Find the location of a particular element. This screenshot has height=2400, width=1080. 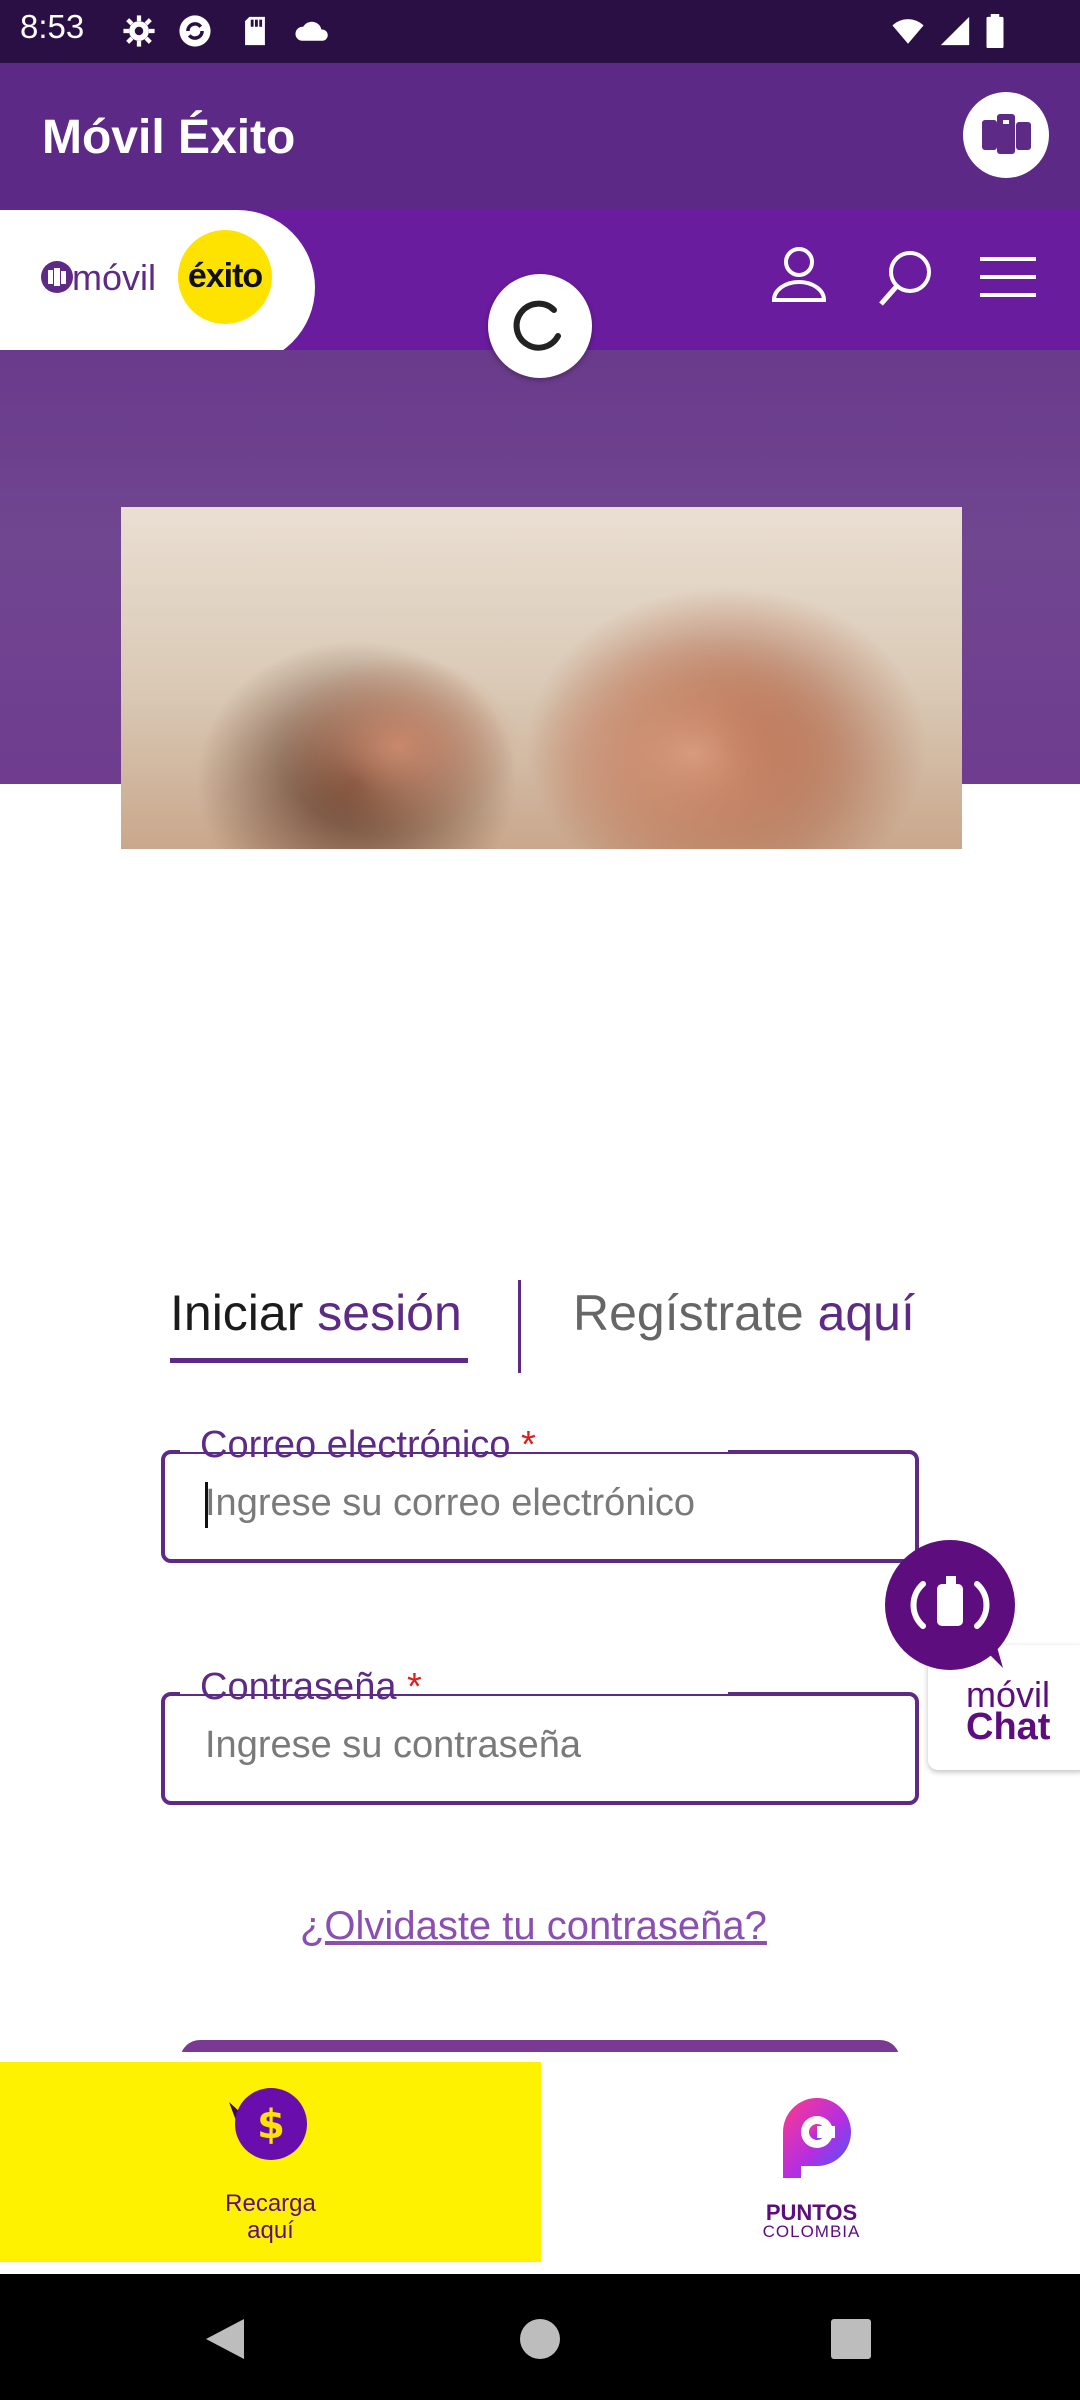

forgot-password-link: ¿Olvidaste tu contraseña? is located at coordinates (533, 1926).